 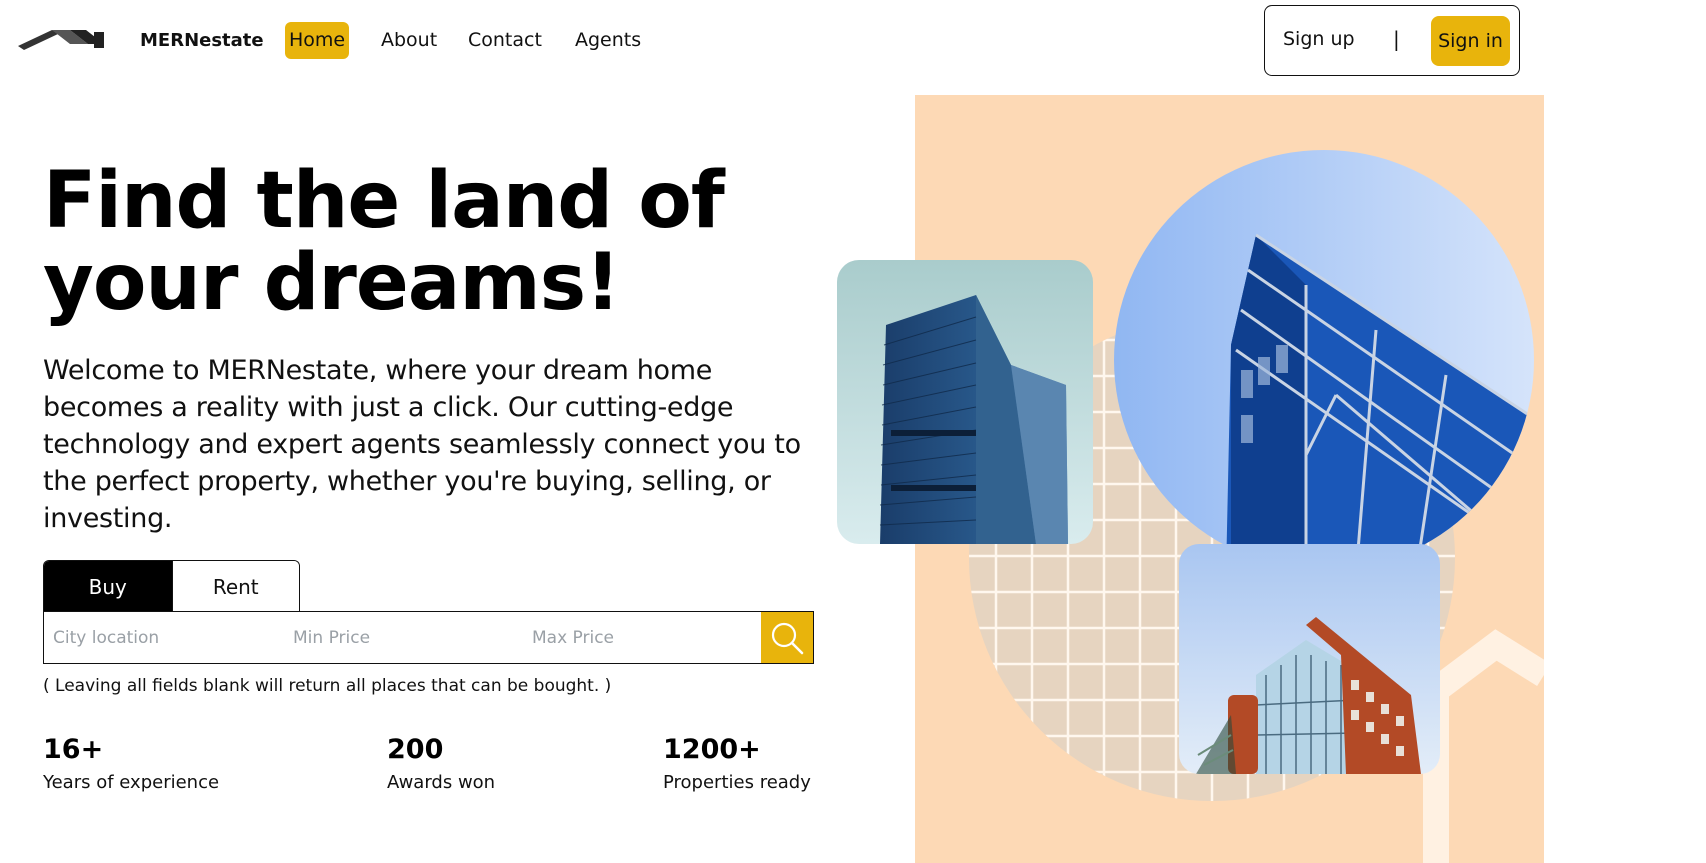 What do you see at coordinates (131, 782) in the screenshot?
I see `stat-label-experience: Years of experience` at bounding box center [131, 782].